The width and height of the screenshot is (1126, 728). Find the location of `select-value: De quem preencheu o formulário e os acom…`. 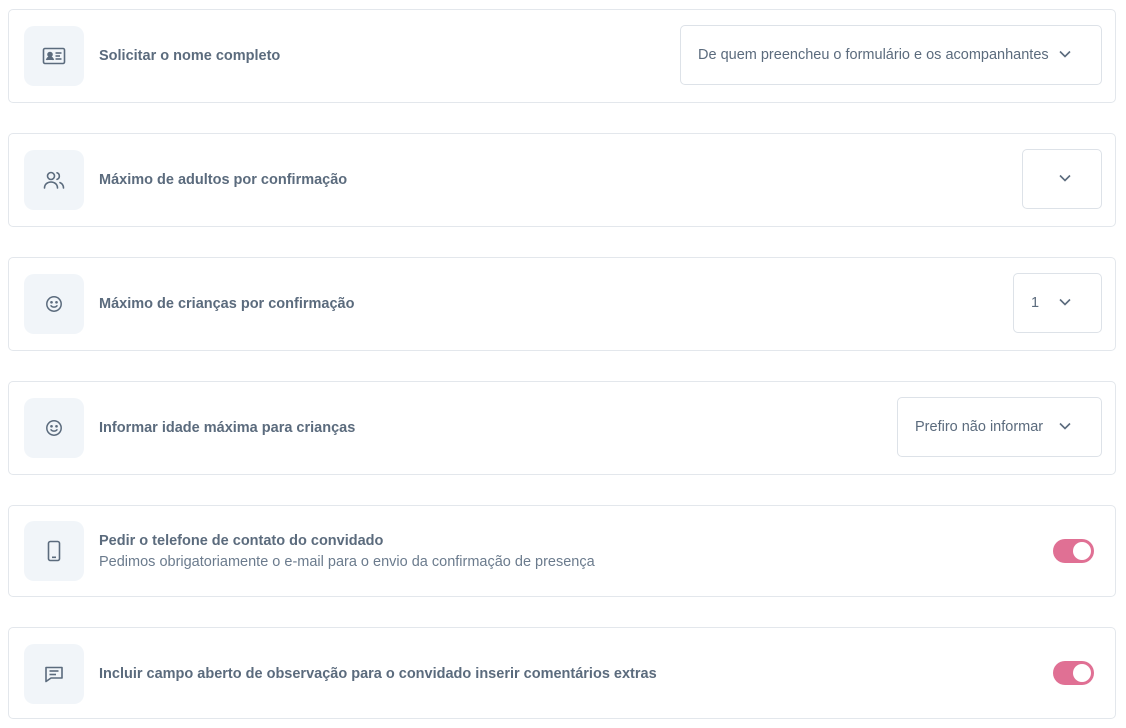

select-value: De quem preencheu o formulário e os acom… is located at coordinates (873, 55).